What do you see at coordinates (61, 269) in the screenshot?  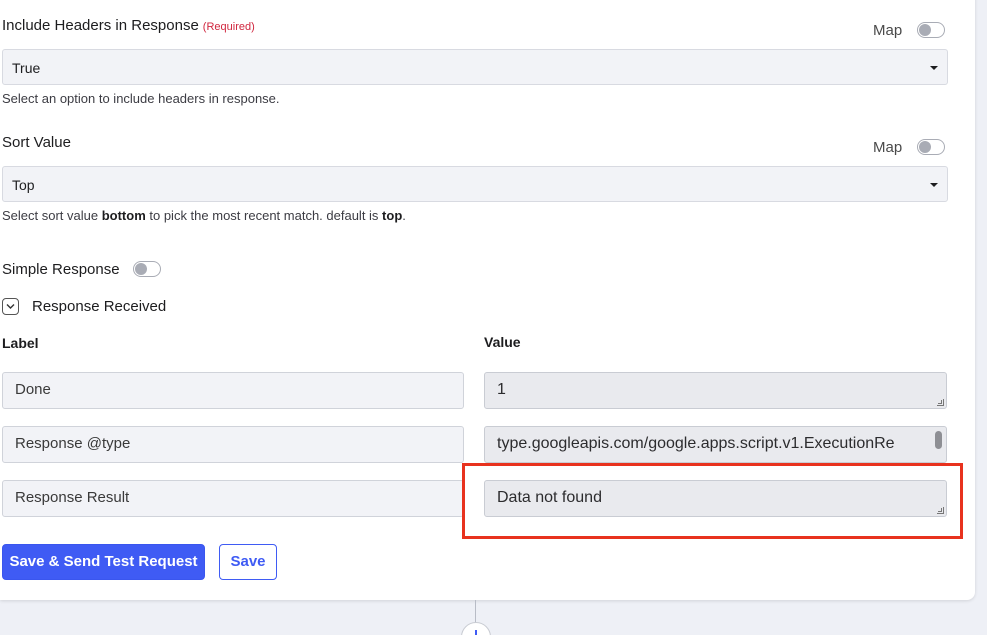 I see `simple-response-label: Simple Response` at bounding box center [61, 269].